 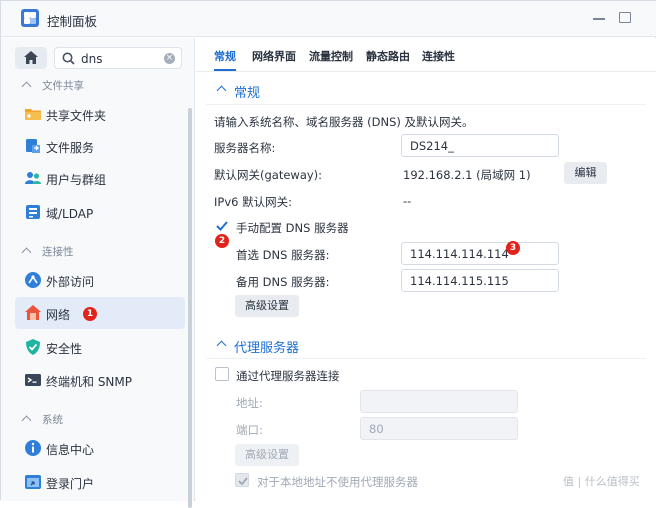 I want to click on maximize-icon, so click(x=625, y=17).